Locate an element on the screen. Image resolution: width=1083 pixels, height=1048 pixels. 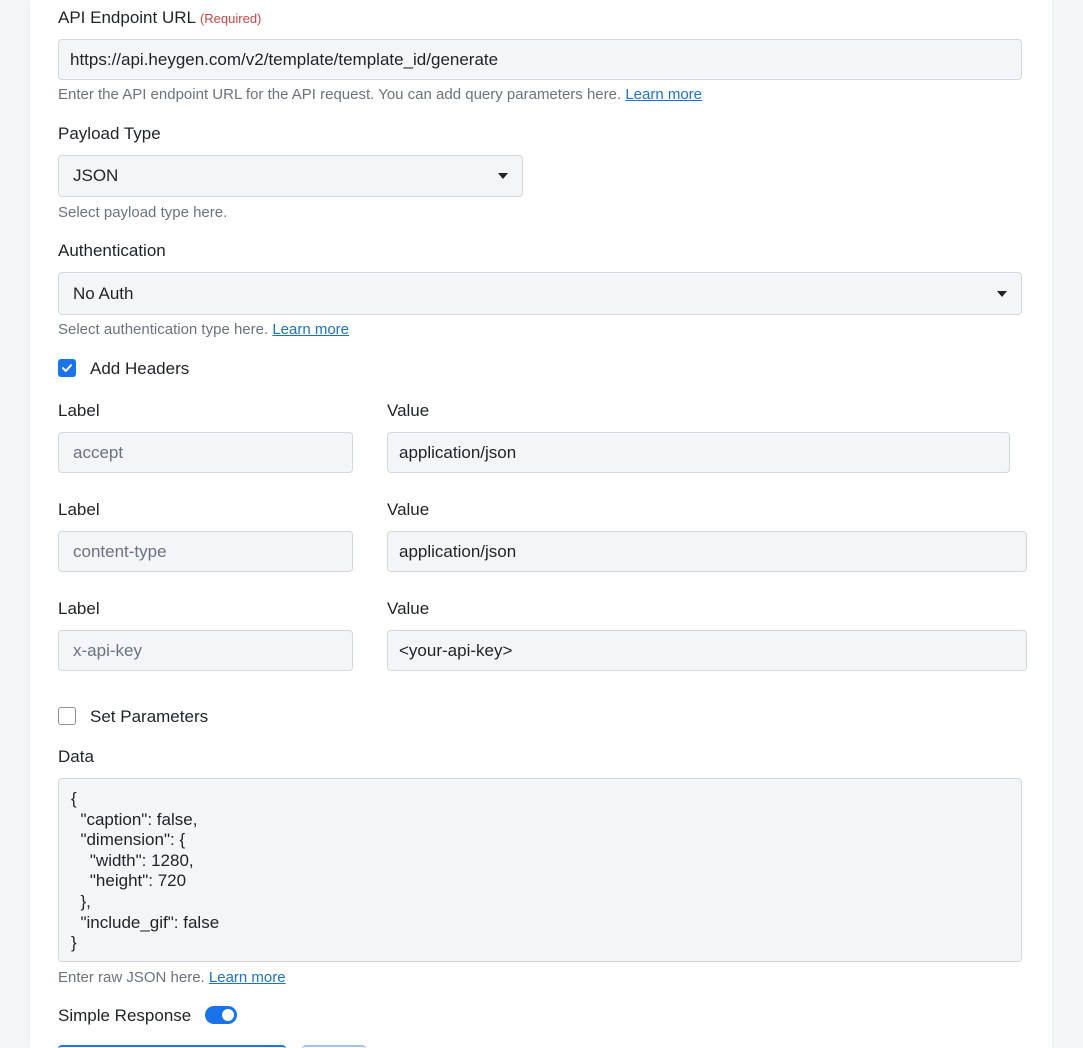
authentication-learn-more-link: Learn more is located at coordinates (310, 329).